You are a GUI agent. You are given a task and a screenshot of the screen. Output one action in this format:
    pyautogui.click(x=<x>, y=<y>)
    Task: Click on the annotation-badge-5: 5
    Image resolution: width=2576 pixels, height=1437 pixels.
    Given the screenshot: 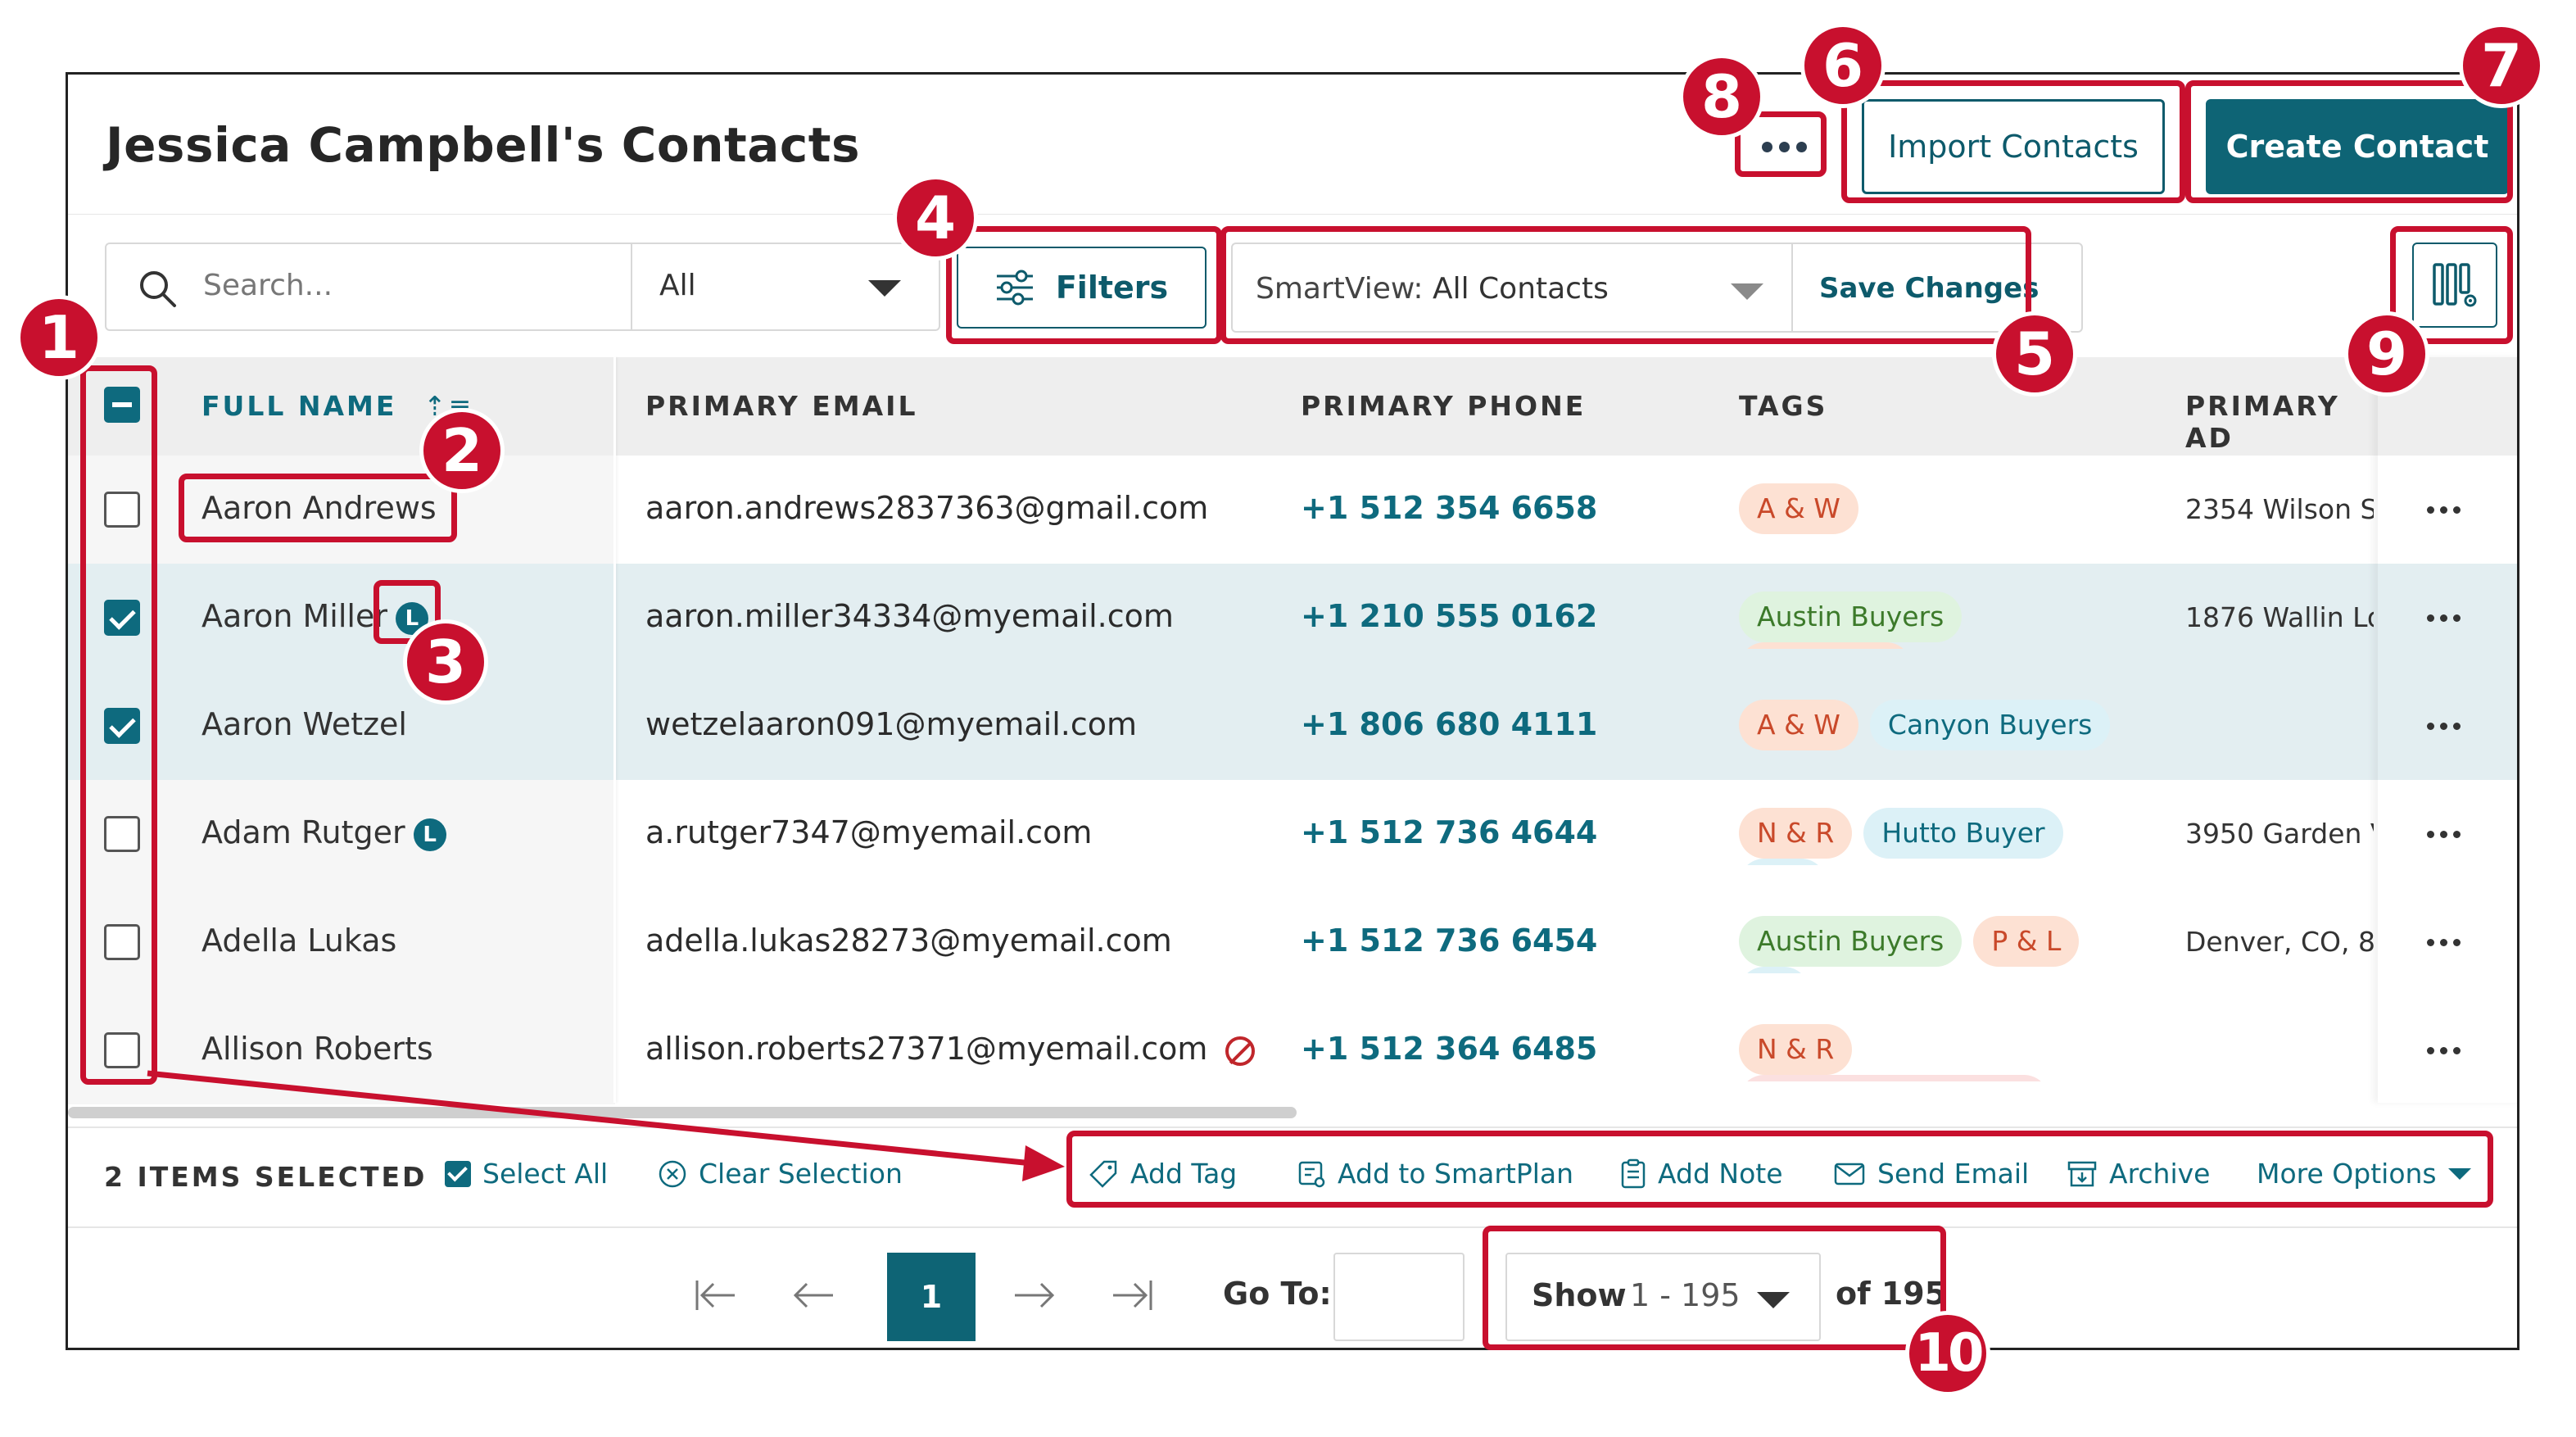 What is the action you would take?
    pyautogui.click(x=2034, y=354)
    